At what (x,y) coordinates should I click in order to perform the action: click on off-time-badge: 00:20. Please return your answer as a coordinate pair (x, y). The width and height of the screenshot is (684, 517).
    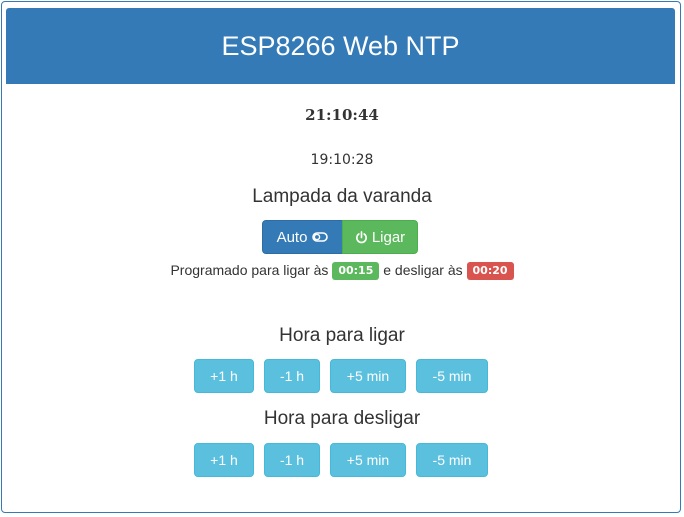
    Looking at the image, I should click on (490, 271).